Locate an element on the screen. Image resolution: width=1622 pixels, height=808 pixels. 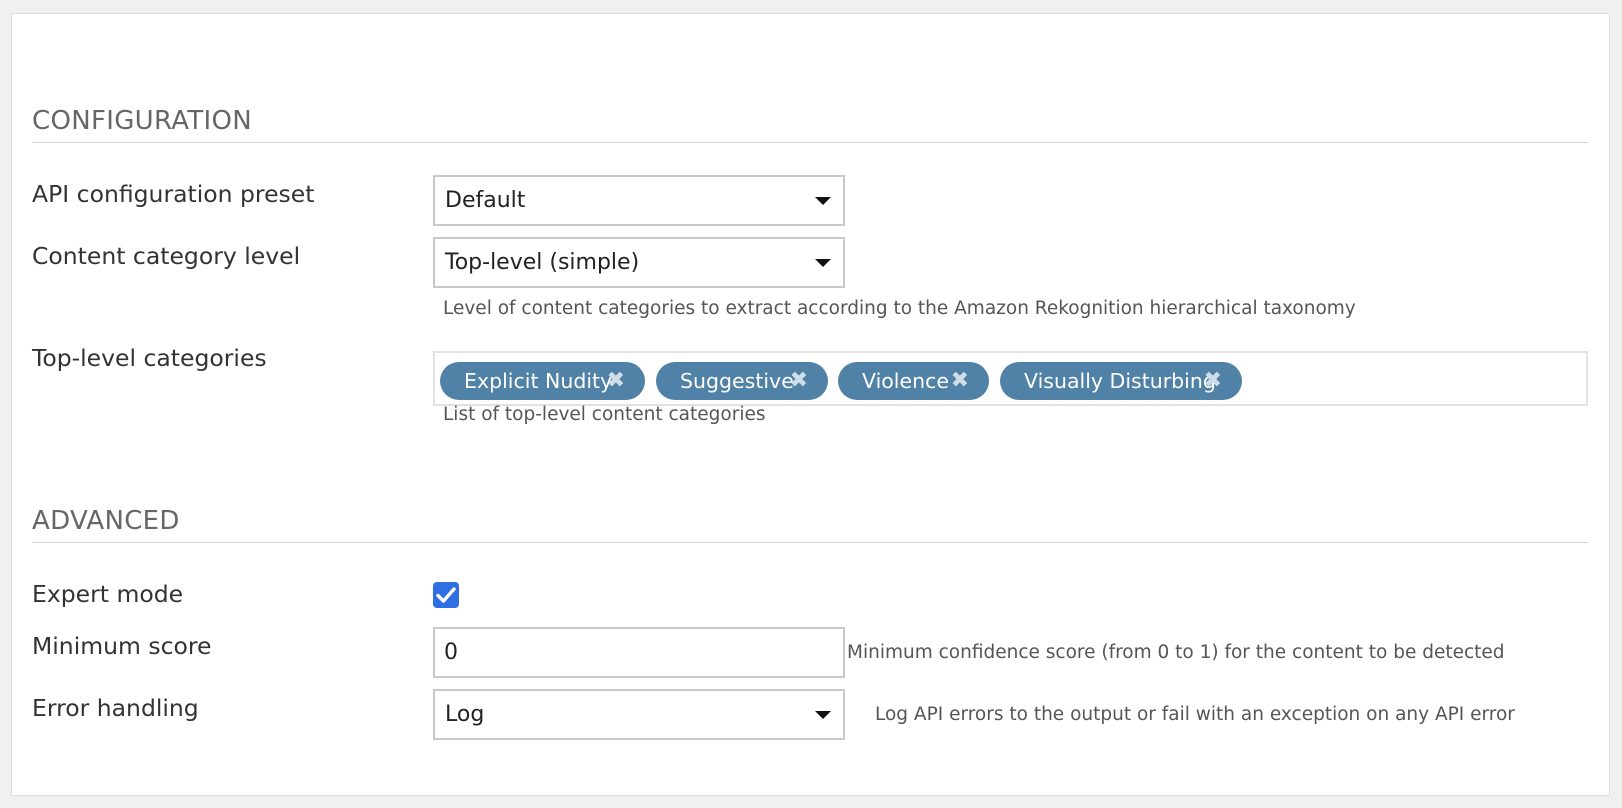
tag-label: Suggestive is located at coordinates (737, 381).